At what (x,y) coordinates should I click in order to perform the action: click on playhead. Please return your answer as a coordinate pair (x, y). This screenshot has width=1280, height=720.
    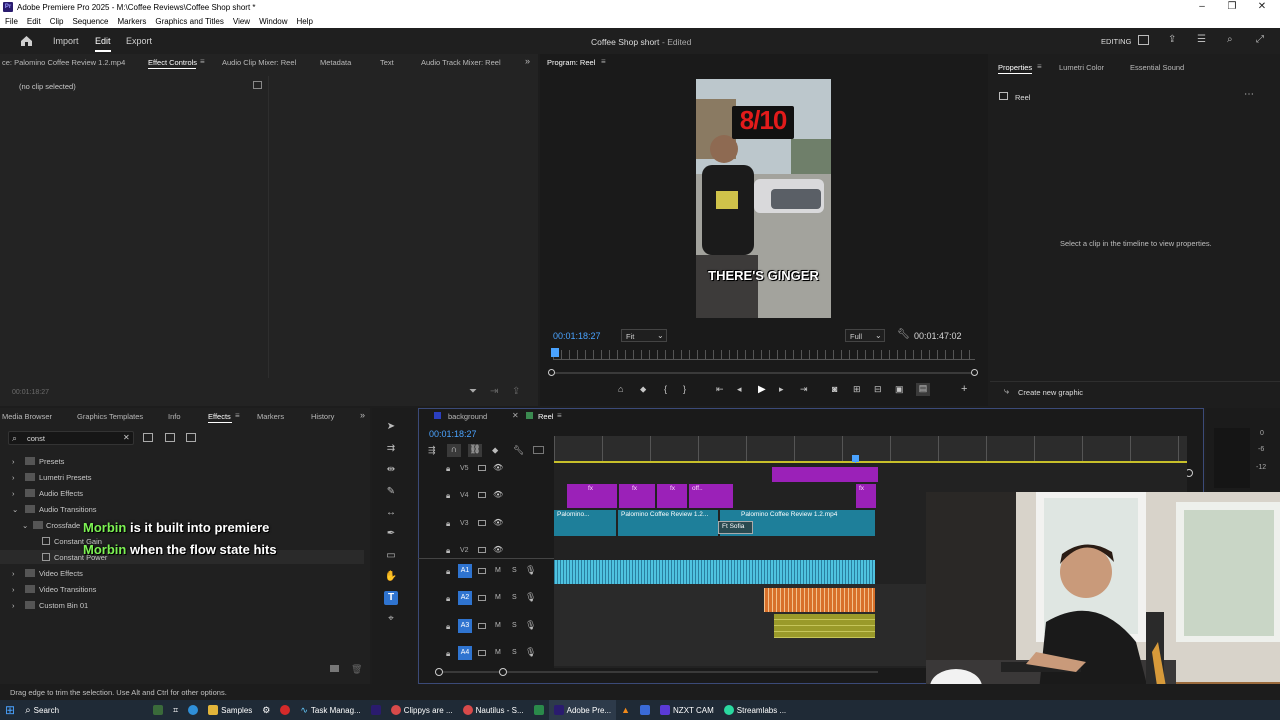
    Looking at the image, I should click on (555, 352).